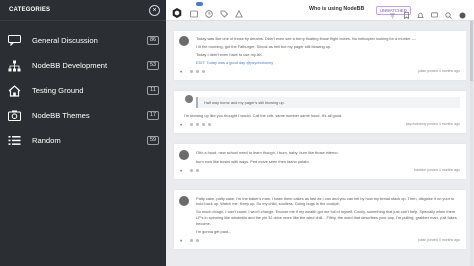 The image size is (474, 266). What do you see at coordinates (471, 143) in the screenshot?
I see `scrollbar` at bounding box center [471, 143].